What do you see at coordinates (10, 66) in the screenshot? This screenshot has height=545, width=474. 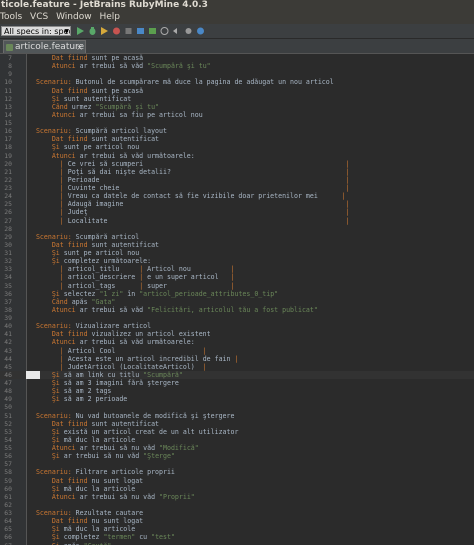 I see `line-number: 8` at bounding box center [10, 66].